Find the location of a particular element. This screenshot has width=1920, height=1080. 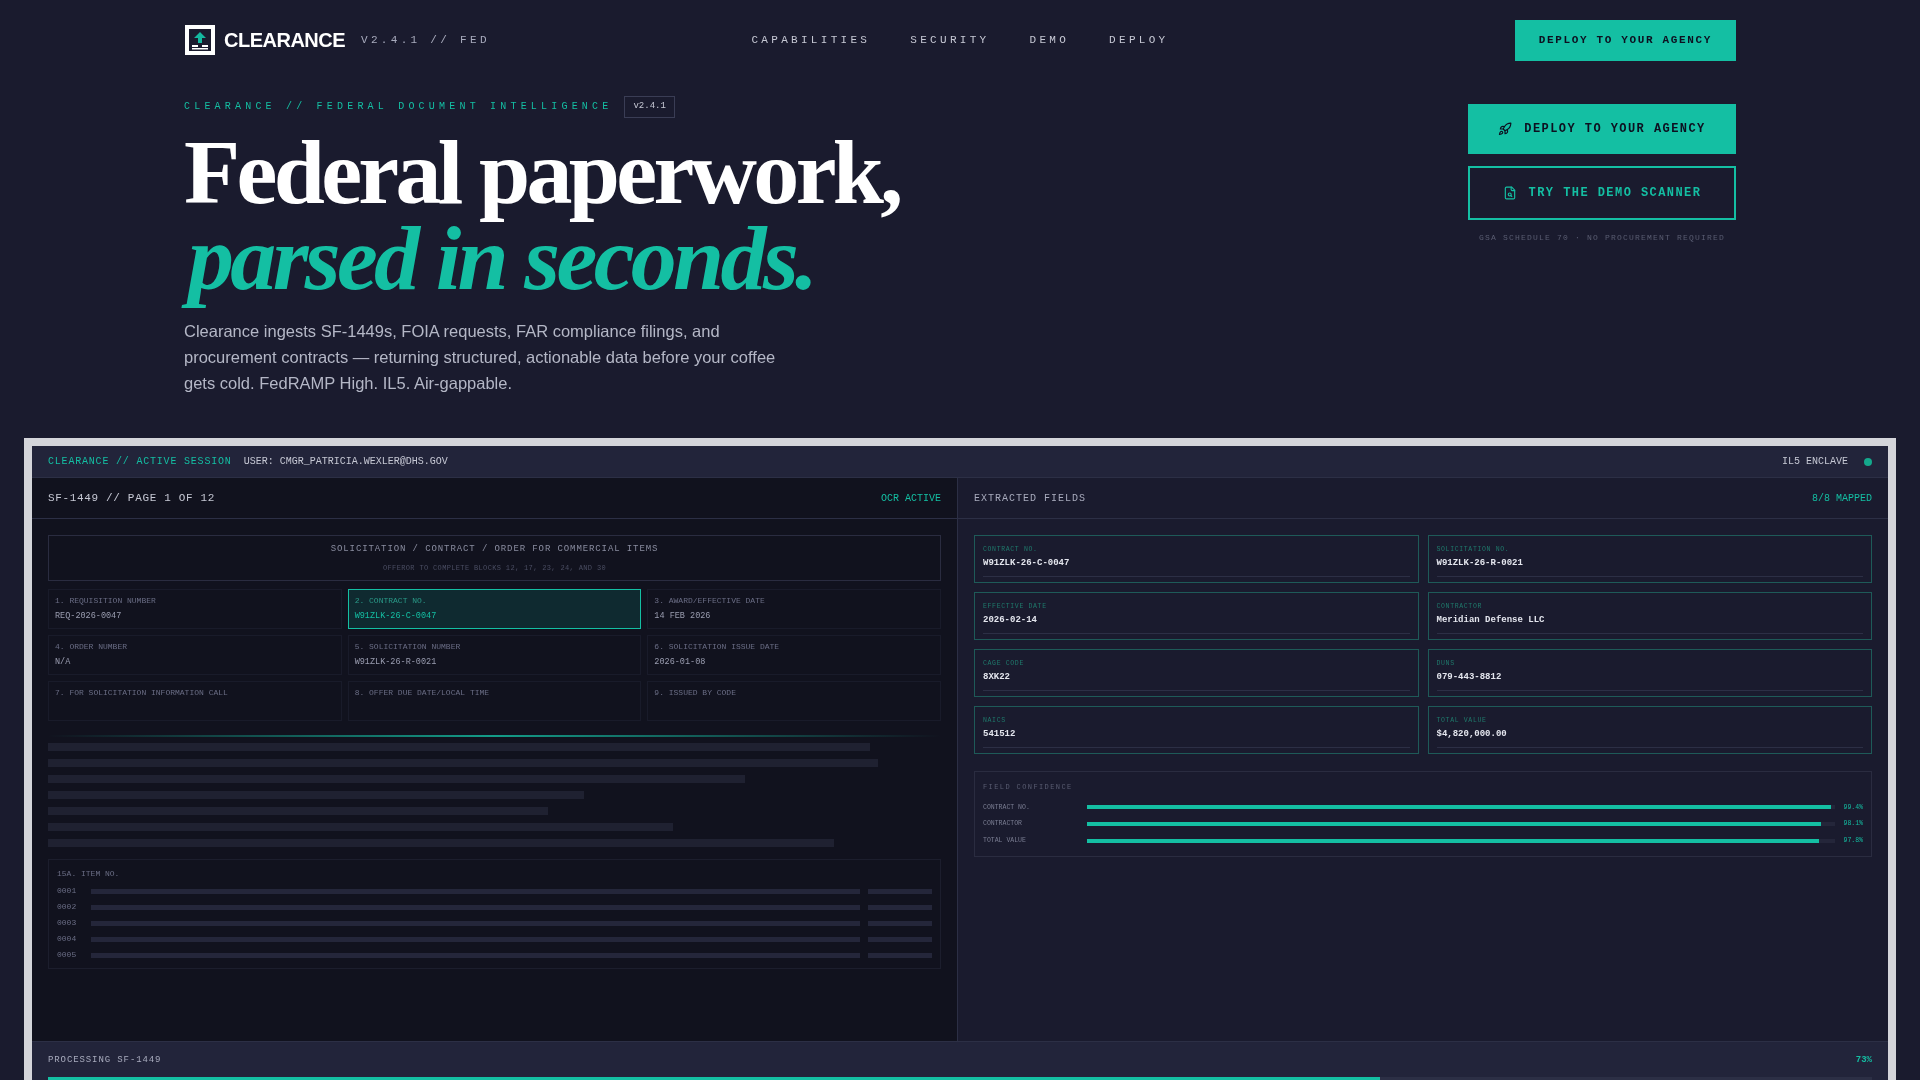

session-title: CLEARANCE // ACTIVE SESSION is located at coordinates (140, 462).